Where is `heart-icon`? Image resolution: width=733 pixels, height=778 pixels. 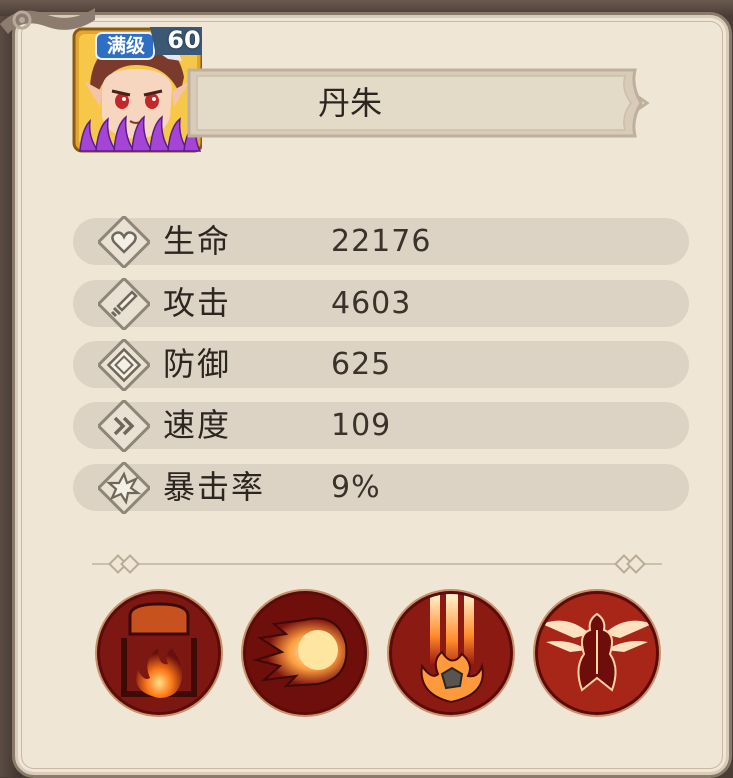
heart-icon is located at coordinates (124, 242).